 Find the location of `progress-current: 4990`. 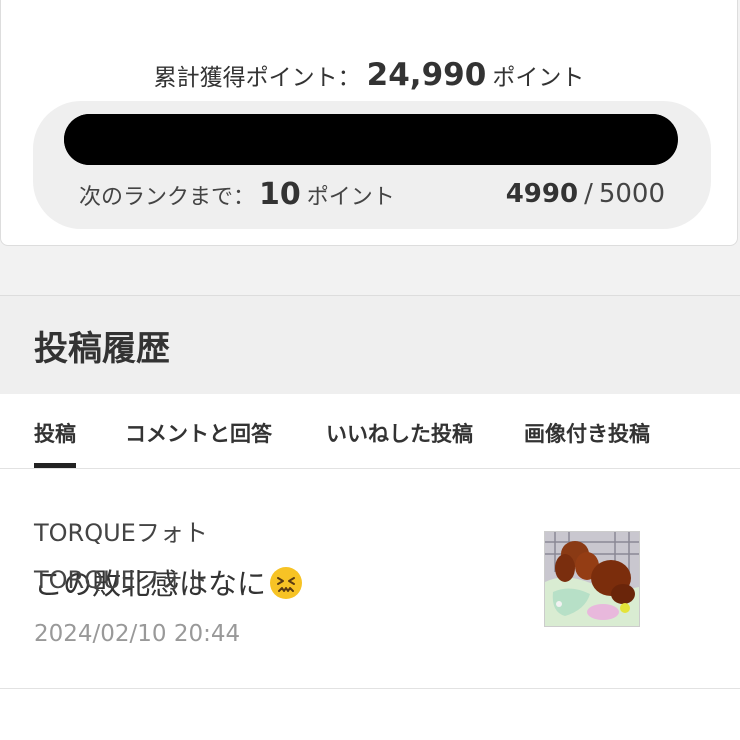

progress-current: 4990 is located at coordinates (542, 194).